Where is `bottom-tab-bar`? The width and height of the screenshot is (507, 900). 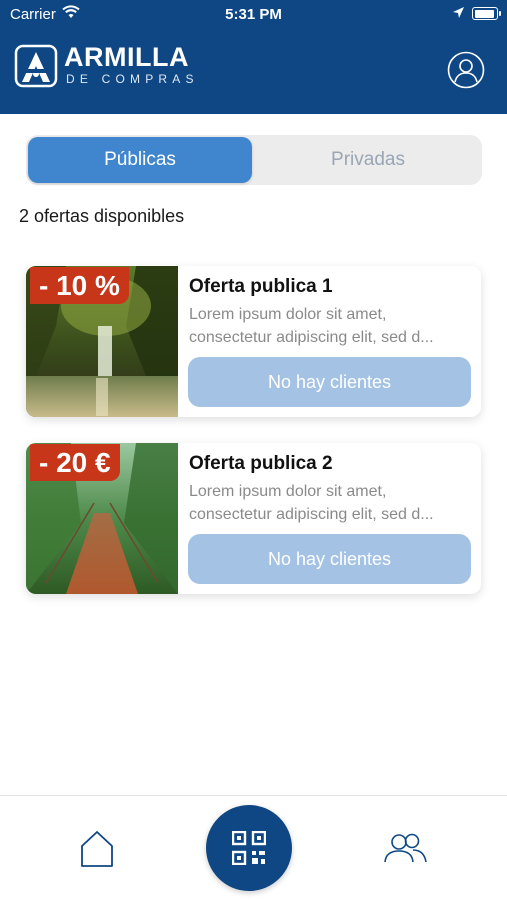 bottom-tab-bar is located at coordinates (253, 847).